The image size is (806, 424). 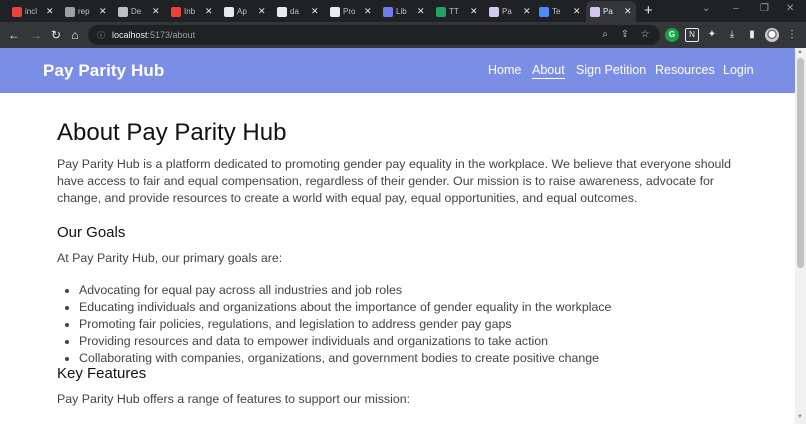 What do you see at coordinates (556, 11) in the screenshot?
I see `tab-title: Te` at bounding box center [556, 11].